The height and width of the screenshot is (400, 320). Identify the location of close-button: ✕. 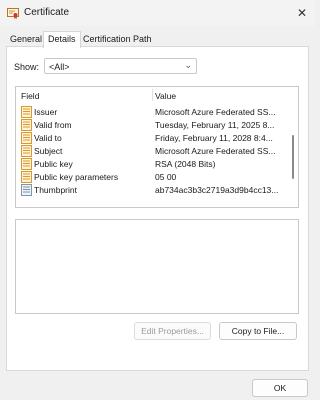
(302, 13).